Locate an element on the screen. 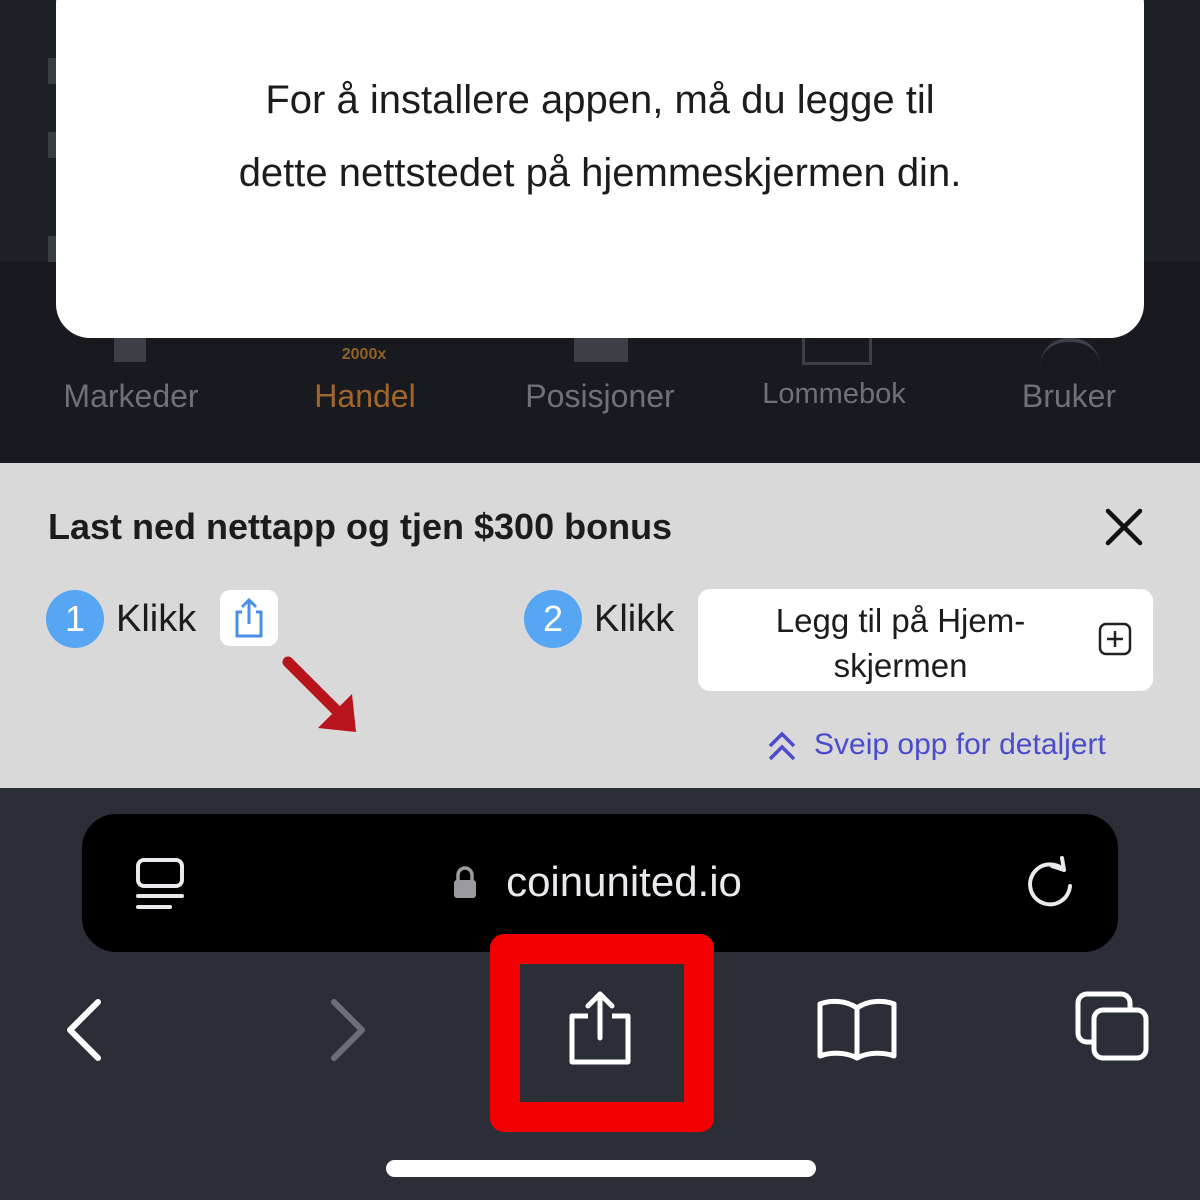  swipe-hint-label: Sveip opp for detaljert is located at coordinates (960, 744).